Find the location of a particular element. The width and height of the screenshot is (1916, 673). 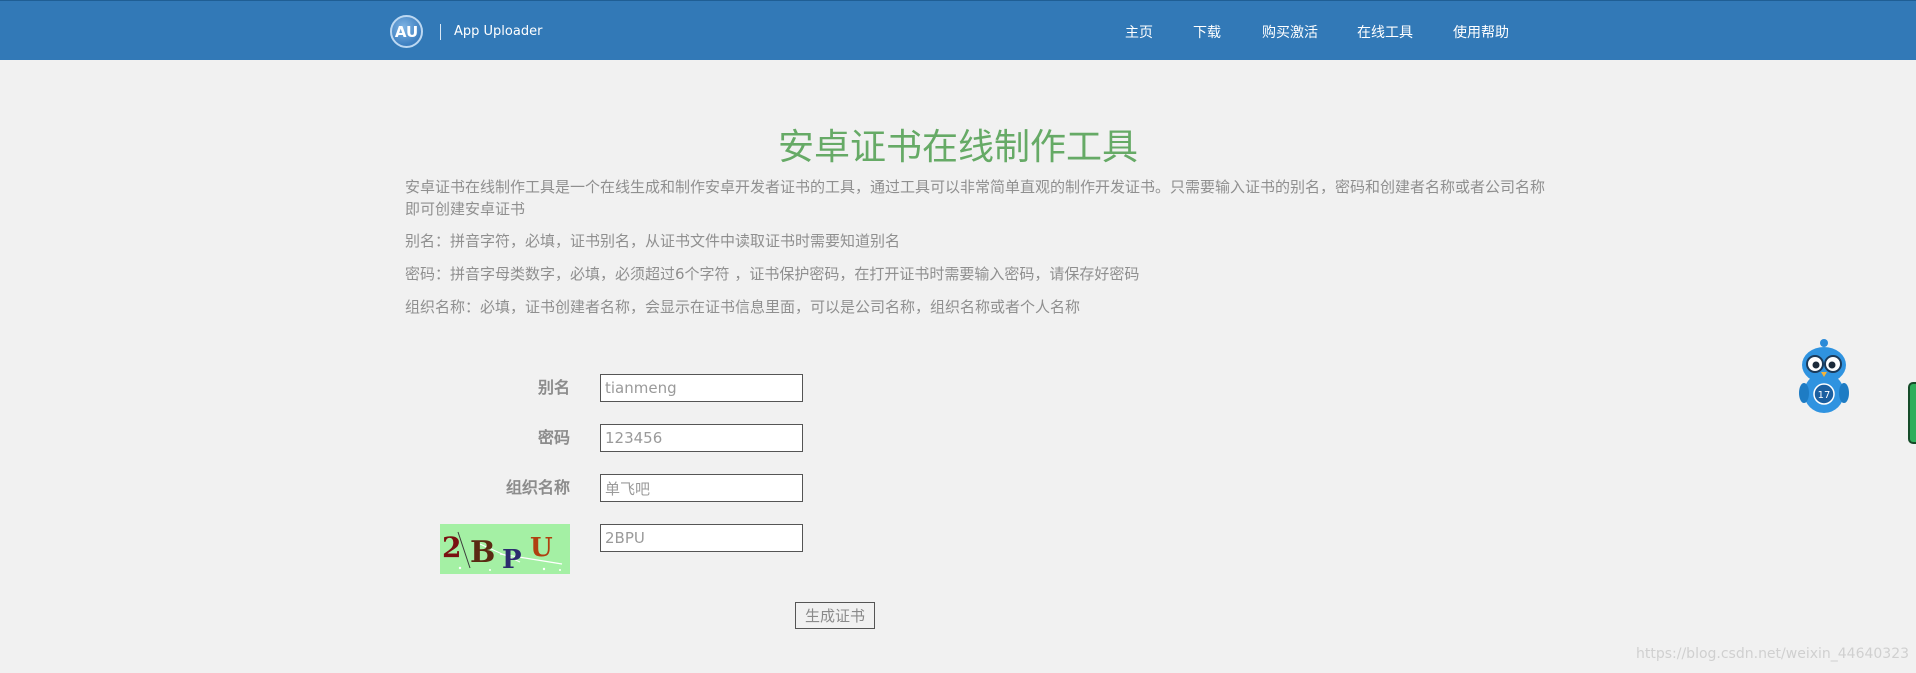

svg-text: 2 is located at coordinates (451, 547).